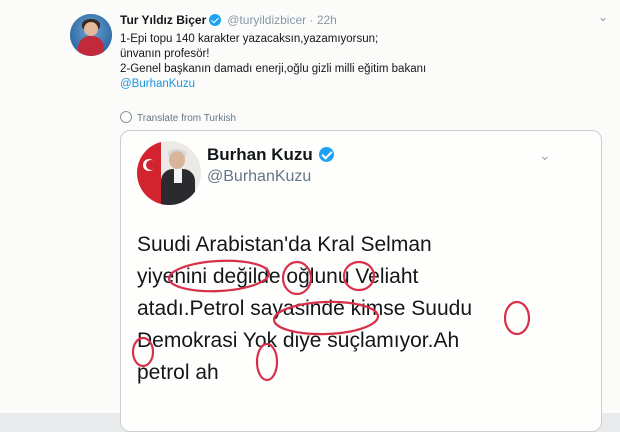 The width and height of the screenshot is (620, 432). What do you see at coordinates (187, 118) in the screenshot?
I see `translate-label: Translate from Turkish` at bounding box center [187, 118].